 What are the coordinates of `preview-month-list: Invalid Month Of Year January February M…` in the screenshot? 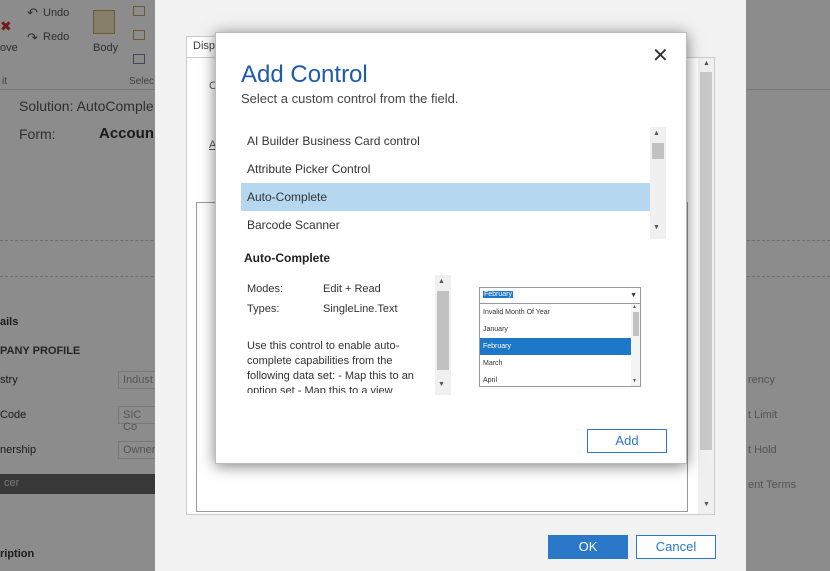 It's located at (560, 345).